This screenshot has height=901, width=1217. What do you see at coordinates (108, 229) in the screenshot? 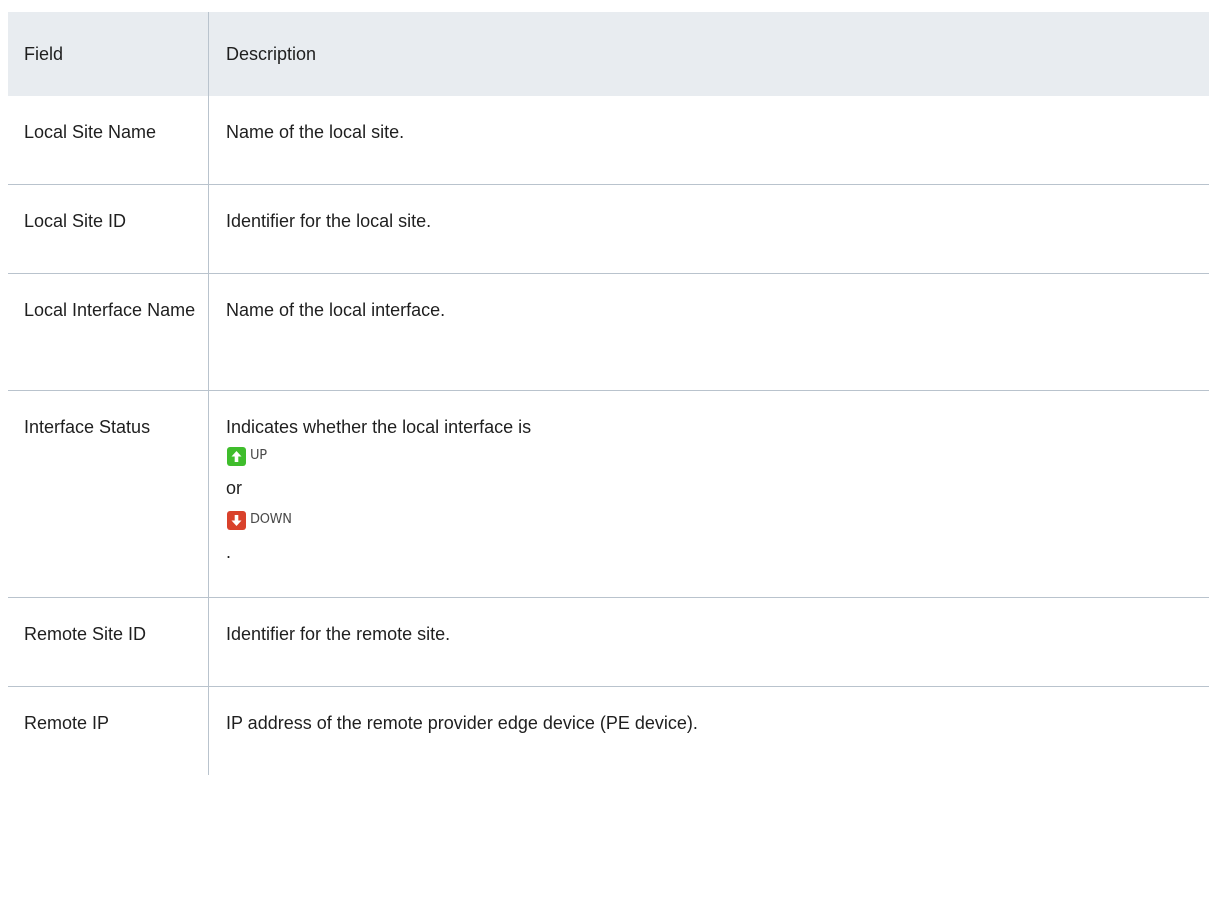
I see `field-cell: Local Site ID` at bounding box center [108, 229].